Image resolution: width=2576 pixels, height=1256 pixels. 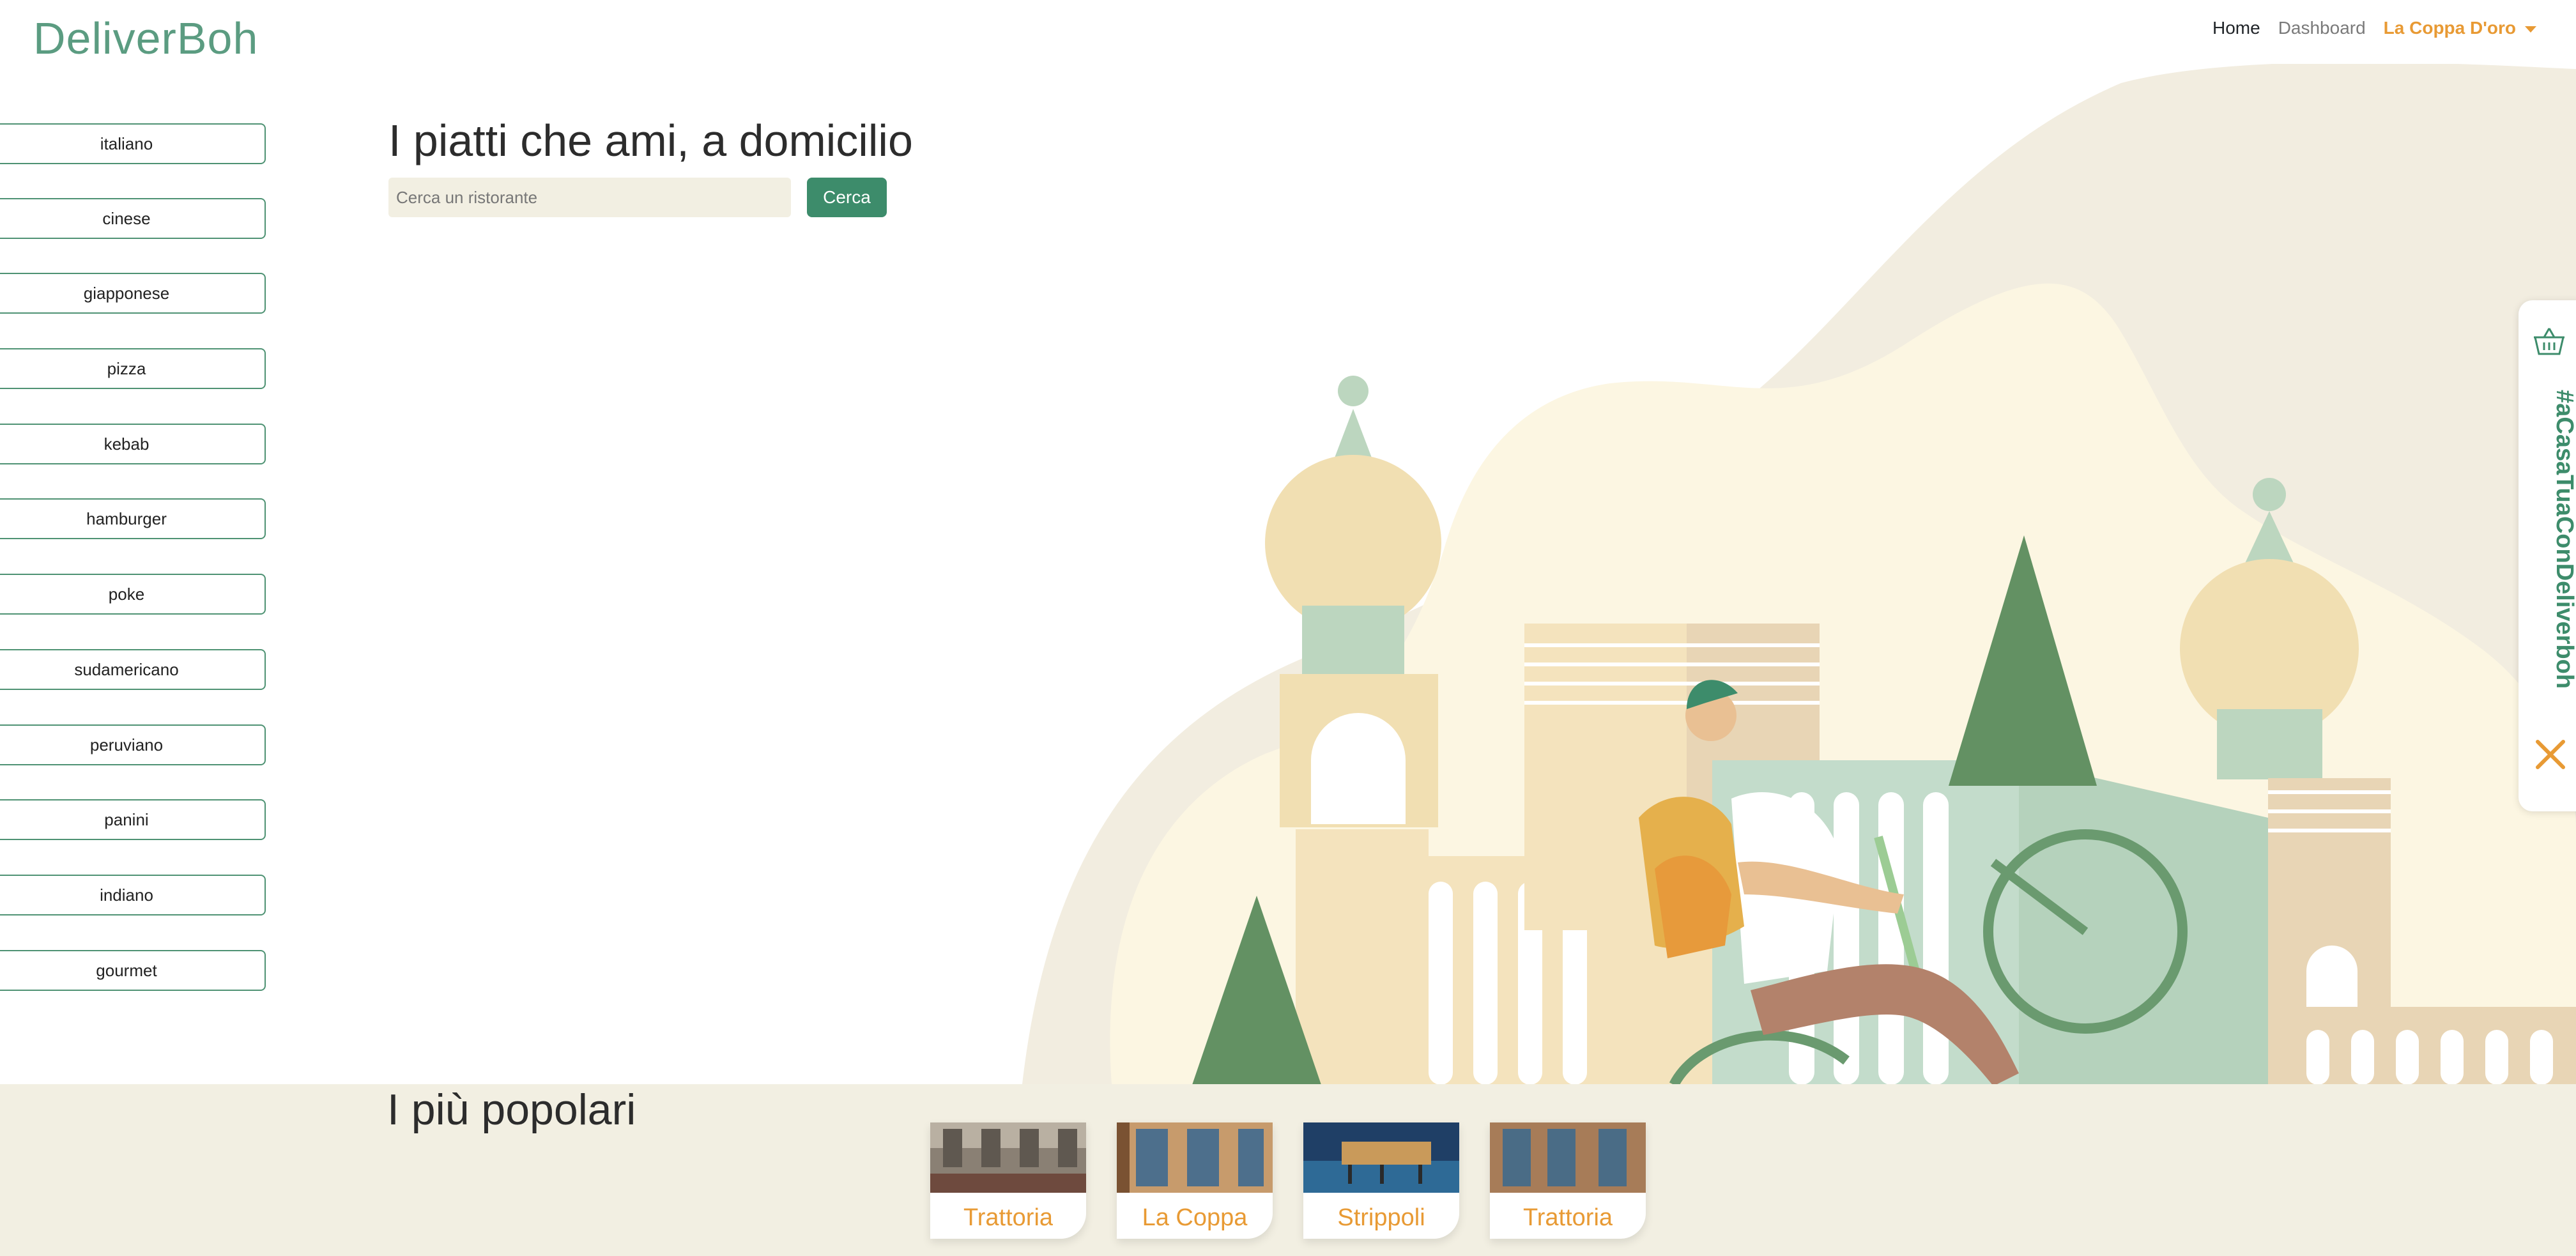 What do you see at coordinates (2550, 756) in the screenshot?
I see `close-icon` at bounding box center [2550, 756].